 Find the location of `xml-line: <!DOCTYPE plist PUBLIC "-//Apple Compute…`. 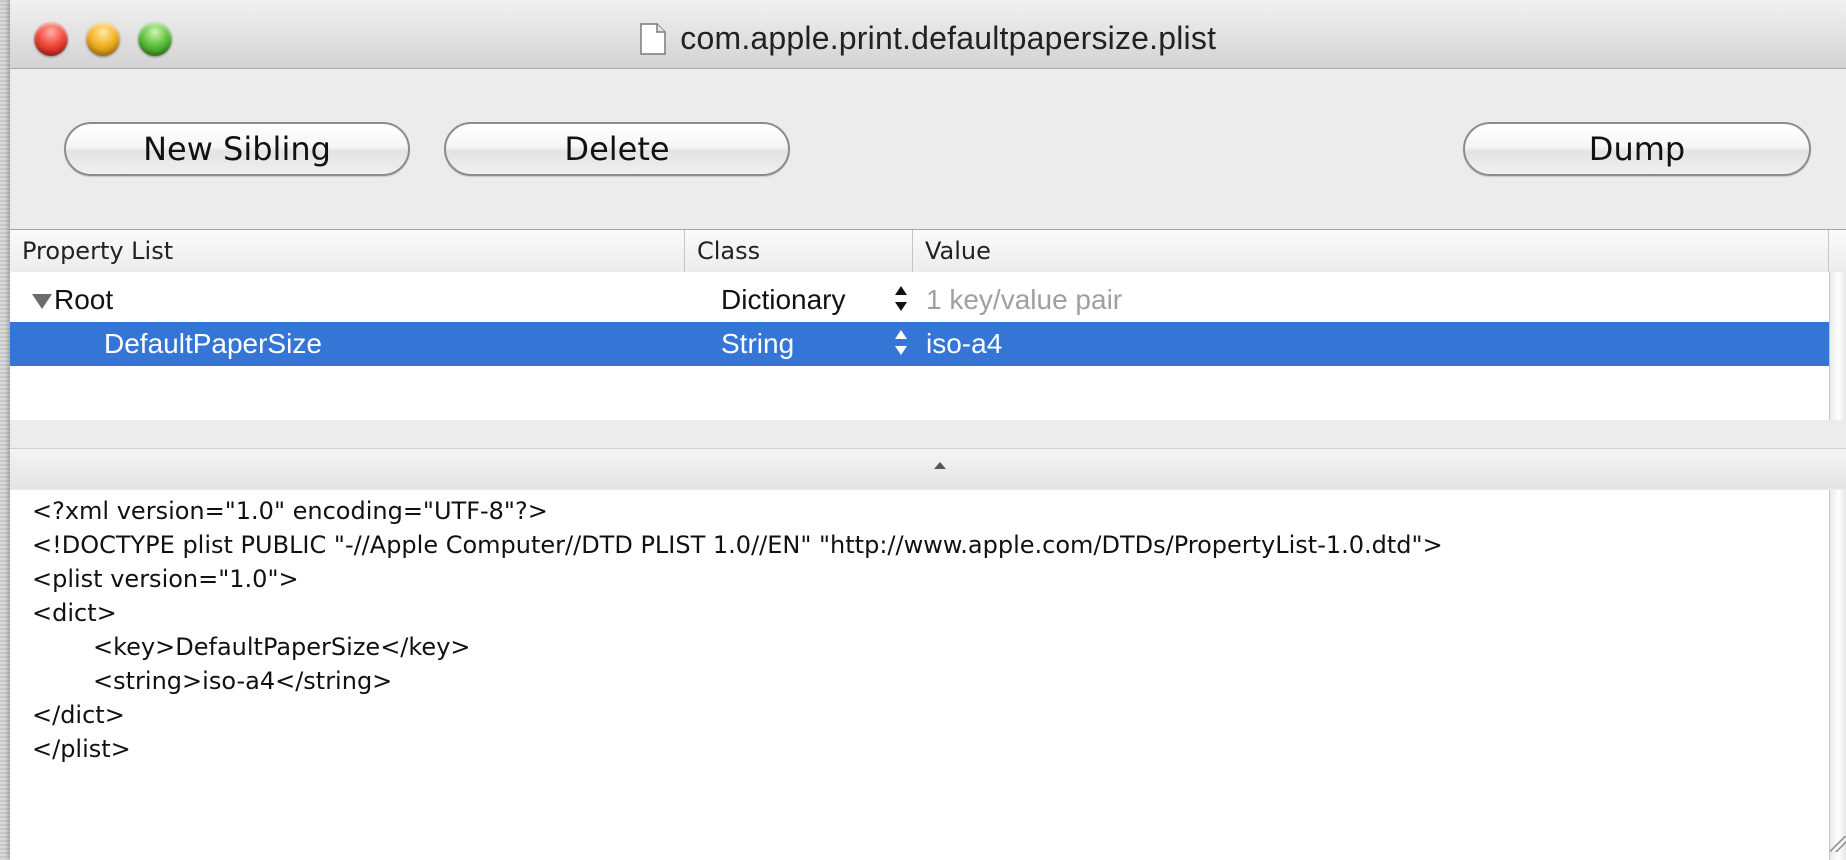

xml-line: <!DOCTYPE plist PUBLIC "-//Apple Compute… is located at coordinates (737, 545).